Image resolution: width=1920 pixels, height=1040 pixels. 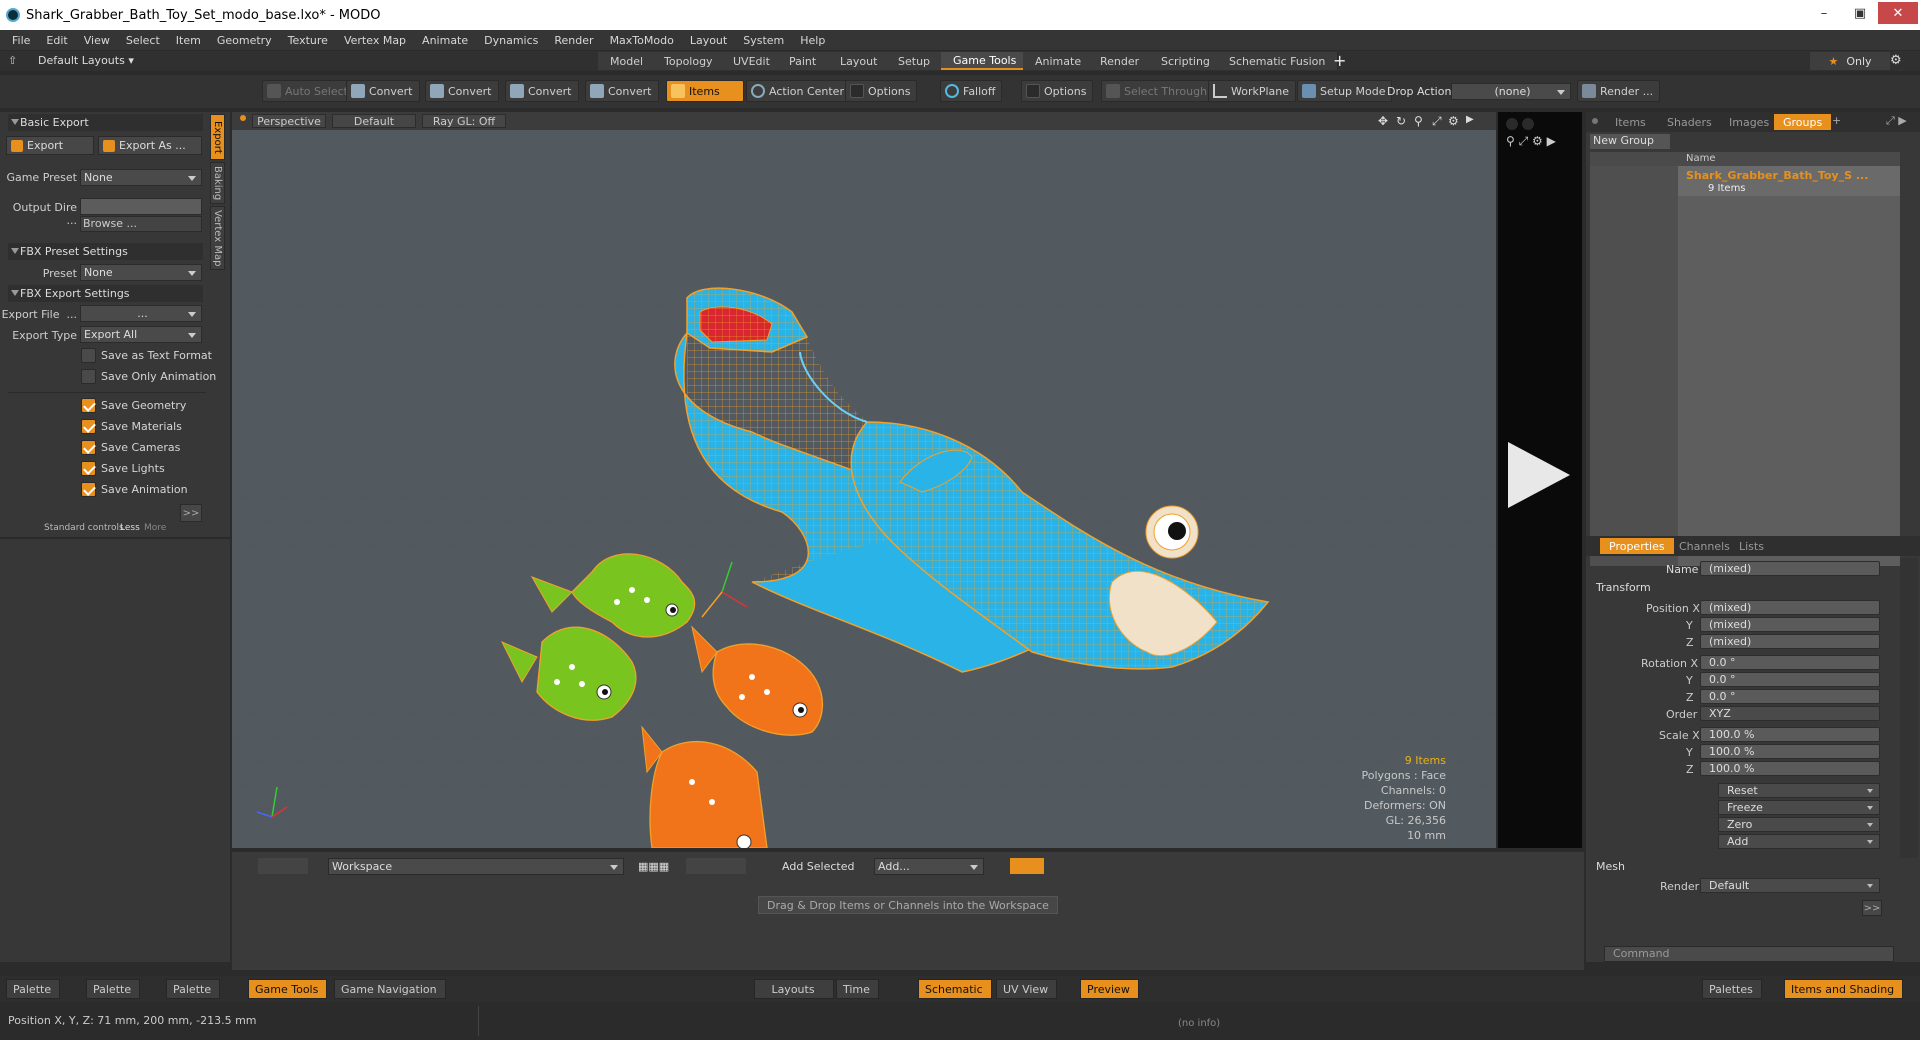 What do you see at coordinates (113, 989) in the screenshot?
I see `palette-button-2: Palette` at bounding box center [113, 989].